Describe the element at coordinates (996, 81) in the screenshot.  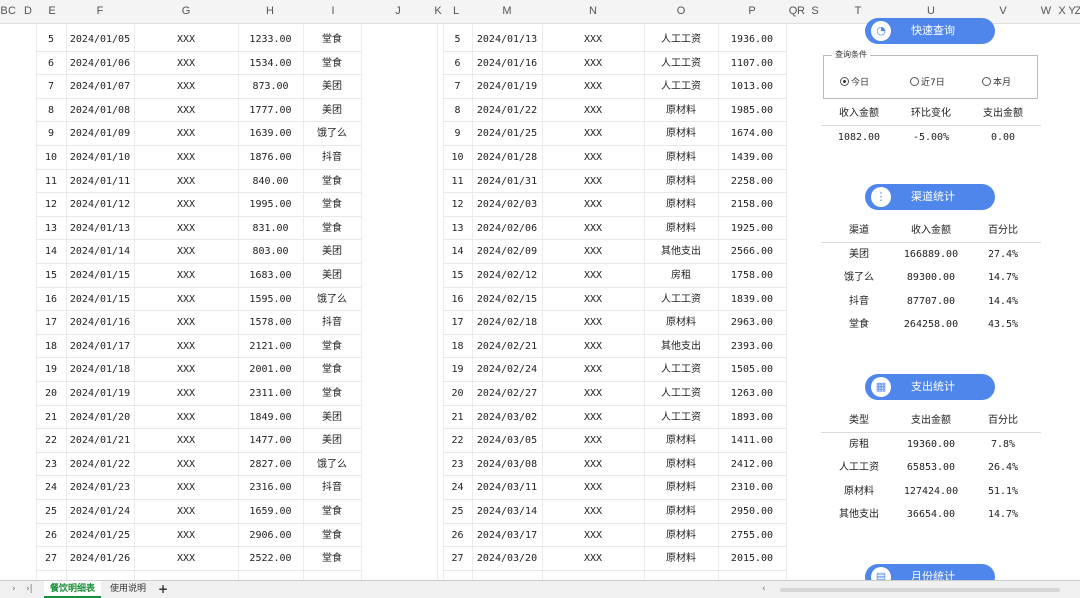
I see `radio-this-month: 本月` at that location.